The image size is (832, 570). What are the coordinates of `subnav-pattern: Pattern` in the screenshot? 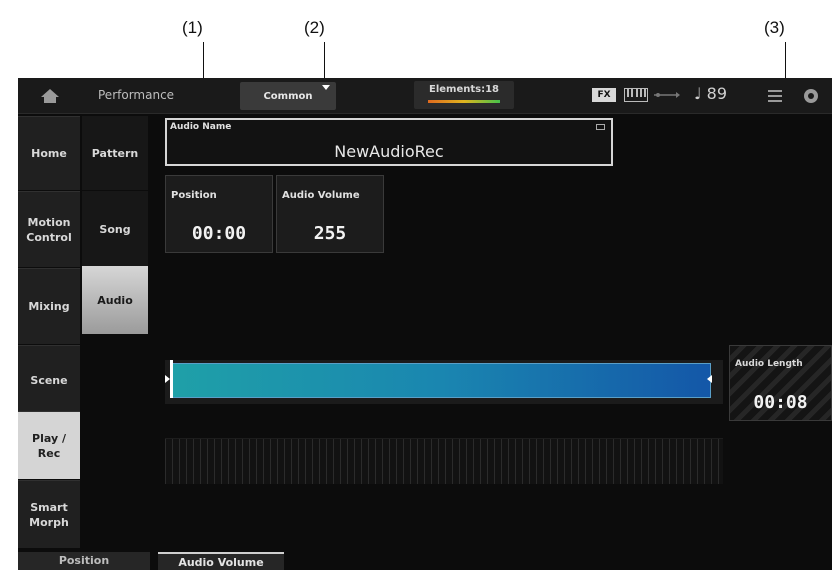 It's located at (115, 153).